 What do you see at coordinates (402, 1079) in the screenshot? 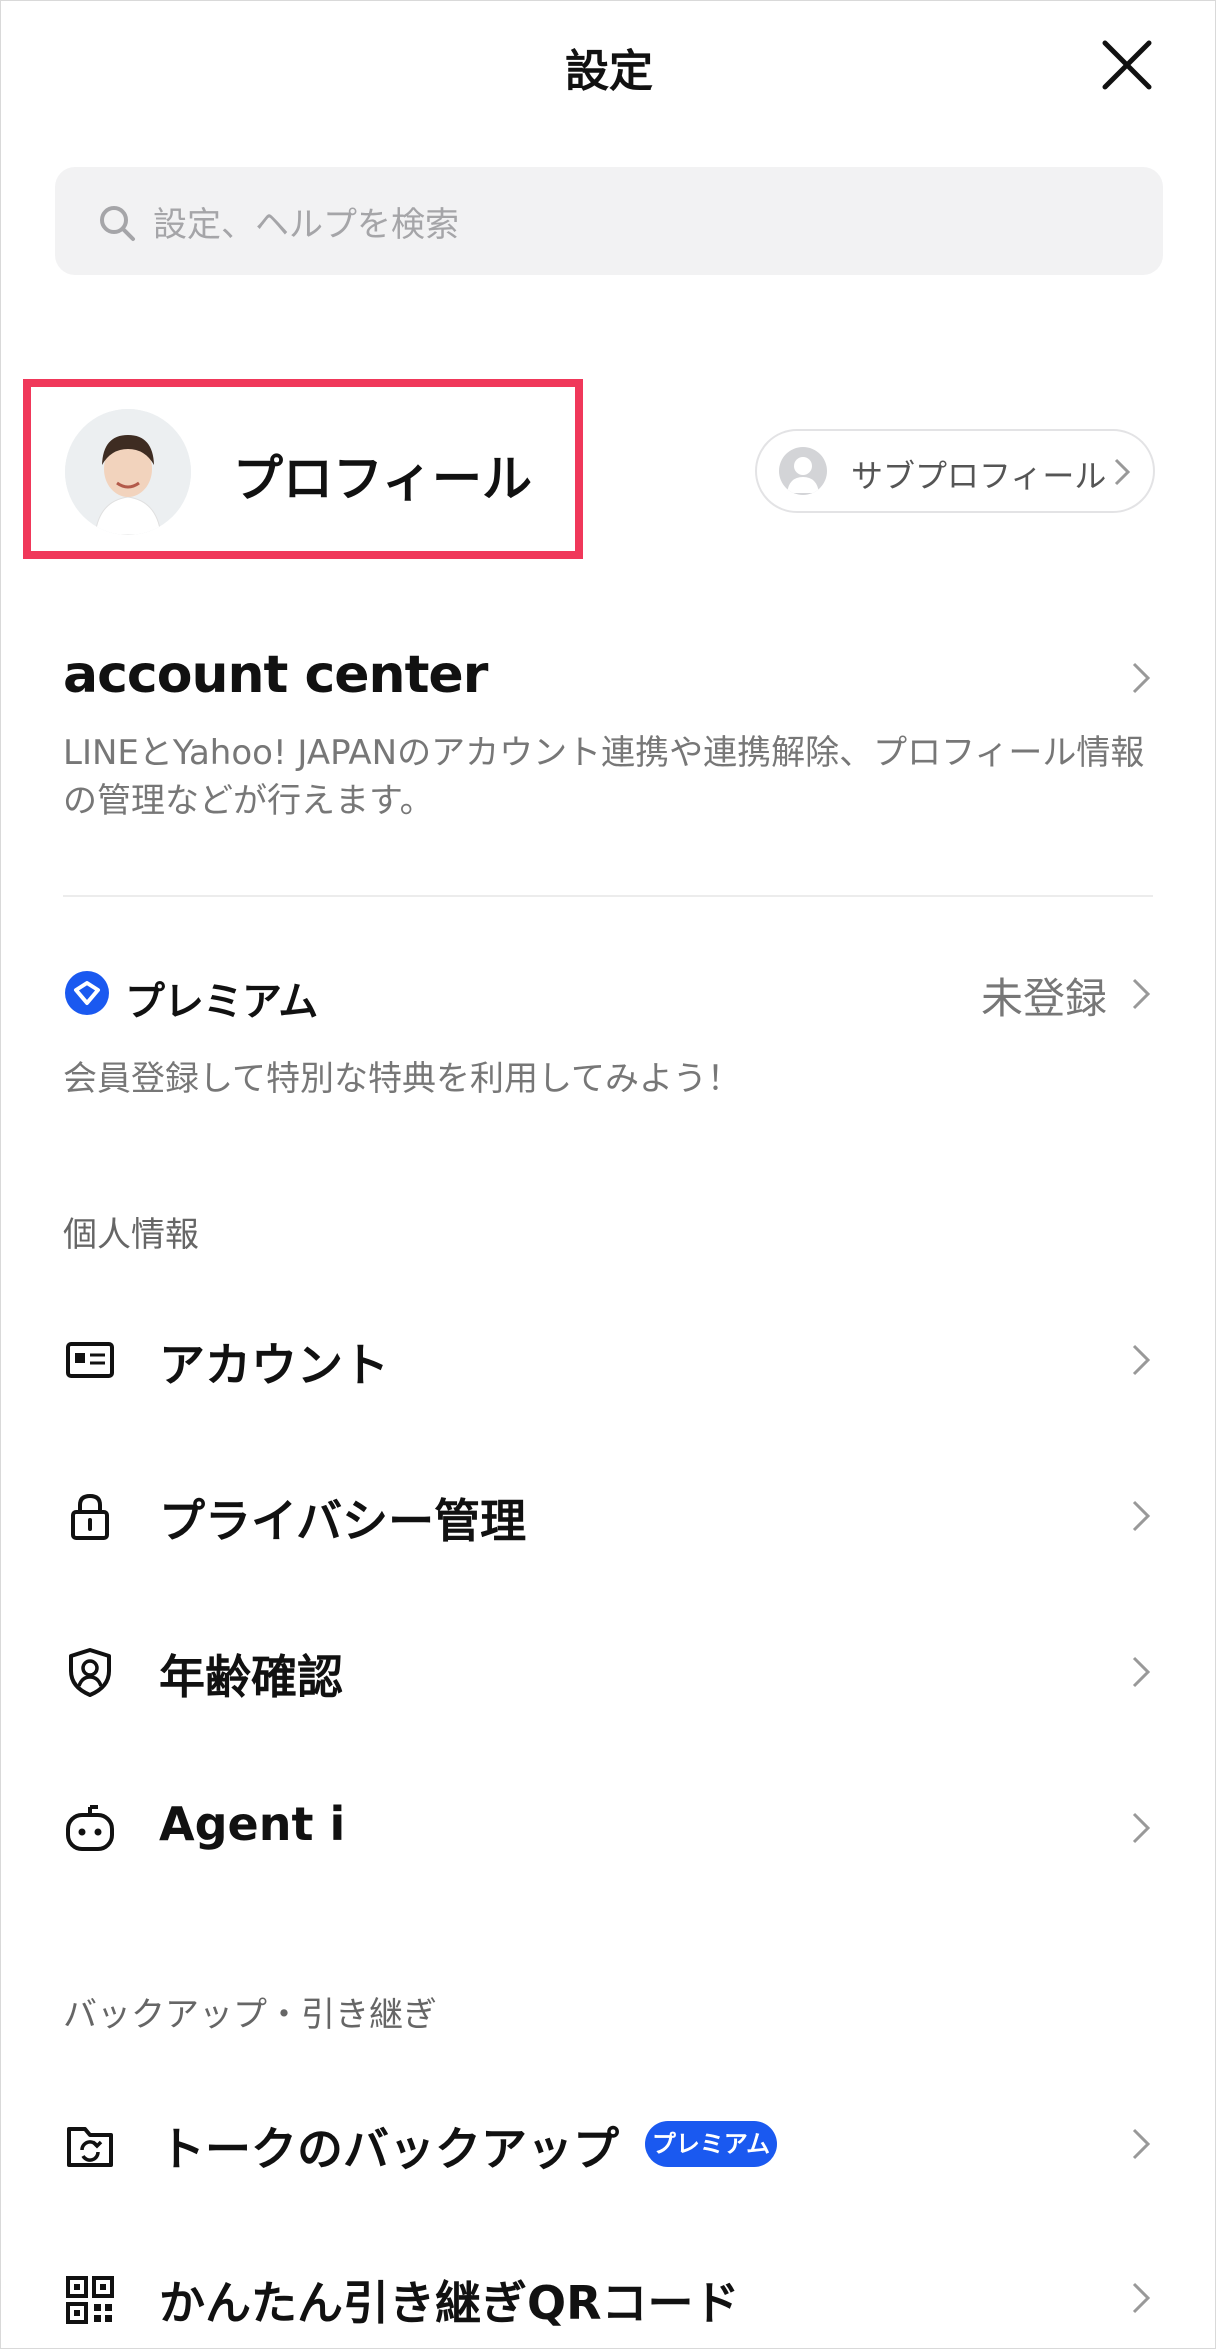
I see `premium-description: 会員登録して特別な特典を利用してみよう！` at bounding box center [402, 1079].